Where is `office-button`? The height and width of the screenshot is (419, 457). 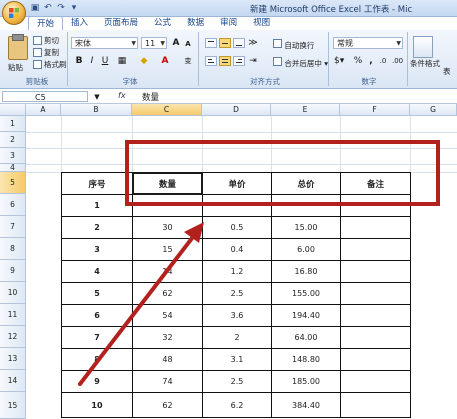 office-button is located at coordinates (14, 13).